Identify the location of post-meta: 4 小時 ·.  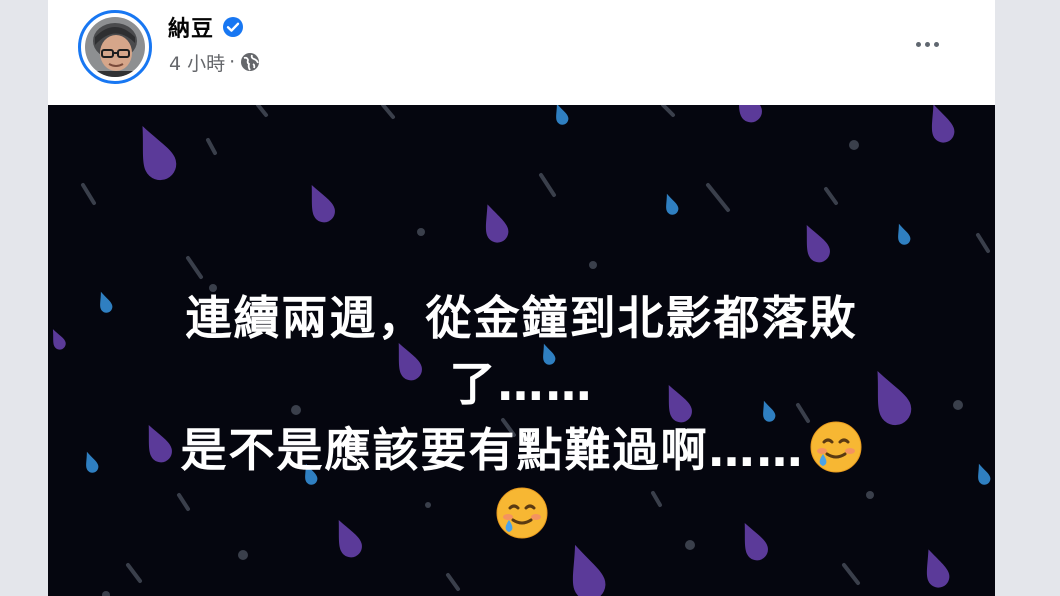
(215, 62).